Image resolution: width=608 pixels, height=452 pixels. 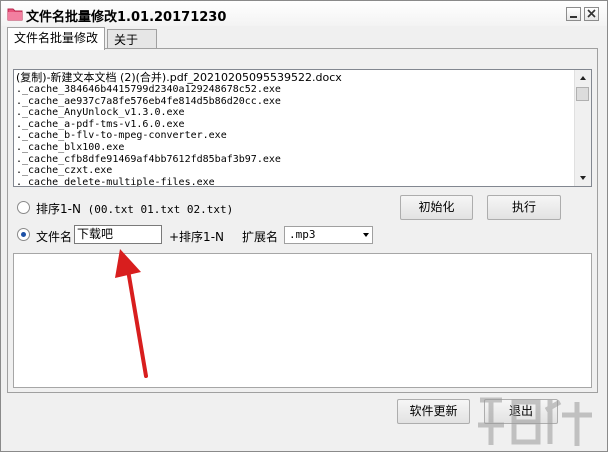 What do you see at coordinates (433, 411) in the screenshot?
I see `update-button: 软件更新` at bounding box center [433, 411].